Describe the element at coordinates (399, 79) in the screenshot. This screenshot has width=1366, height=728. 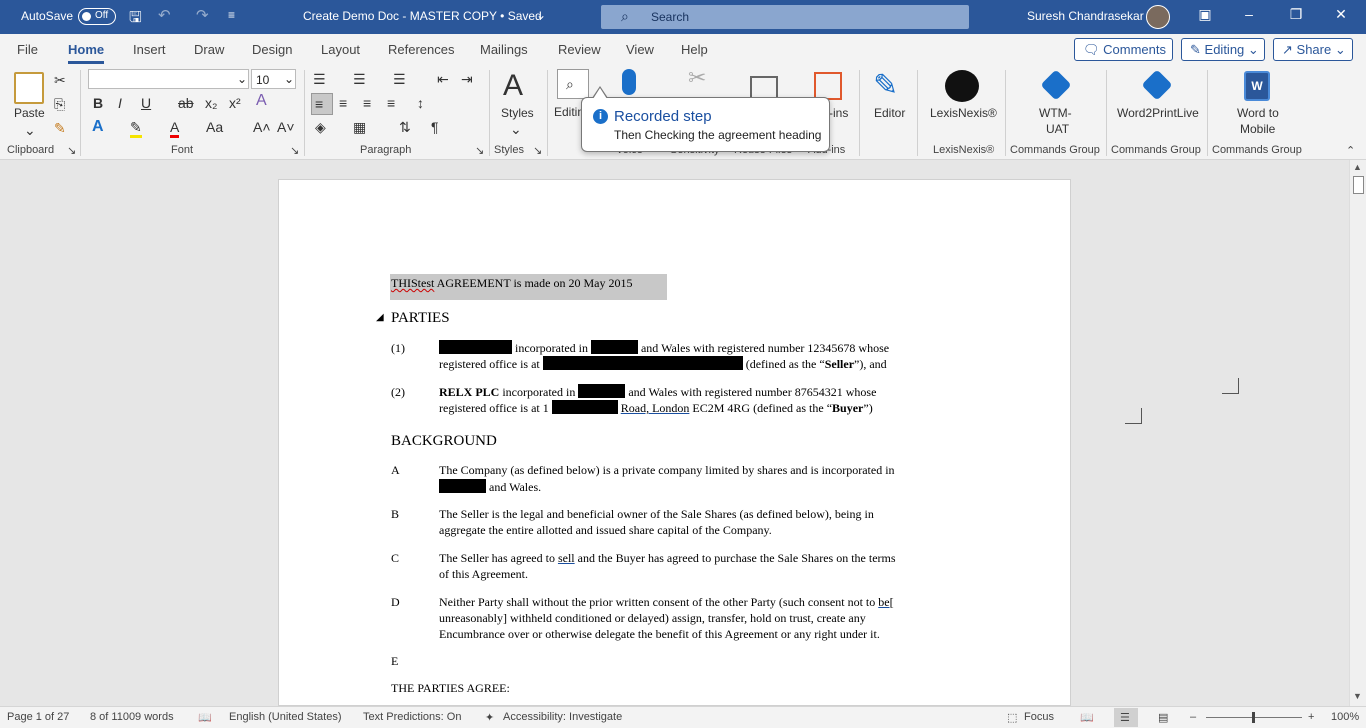
I see `multilevel-list-icon: ☰` at that location.